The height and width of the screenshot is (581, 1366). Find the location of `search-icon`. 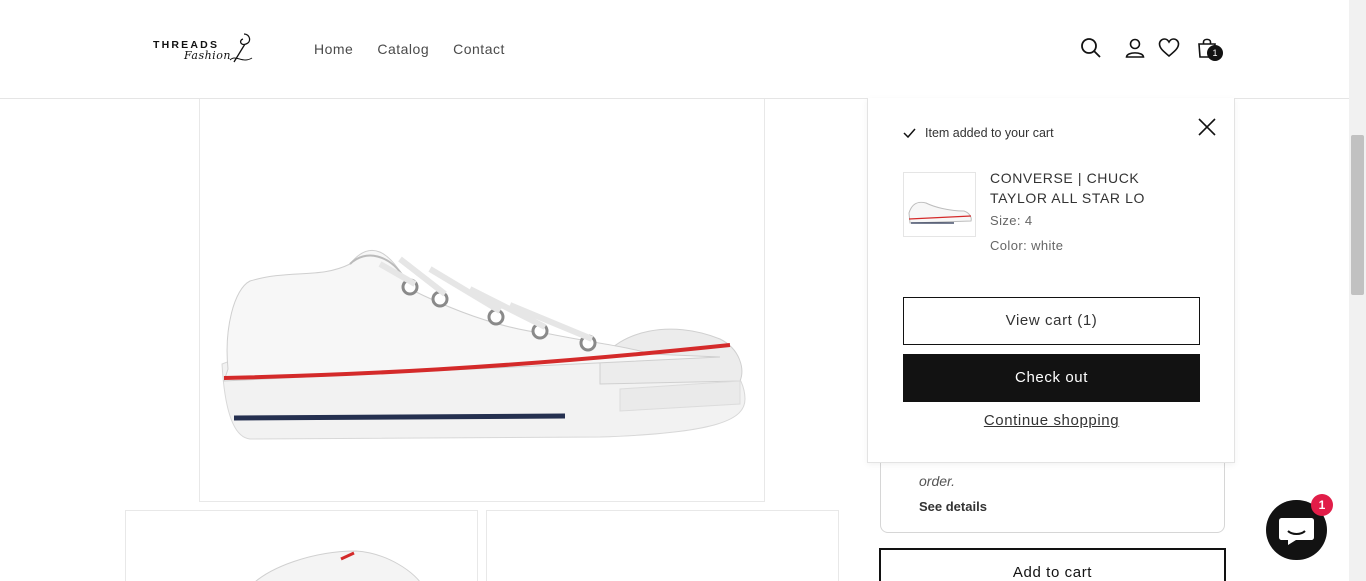

search-icon is located at coordinates (1091, 48).